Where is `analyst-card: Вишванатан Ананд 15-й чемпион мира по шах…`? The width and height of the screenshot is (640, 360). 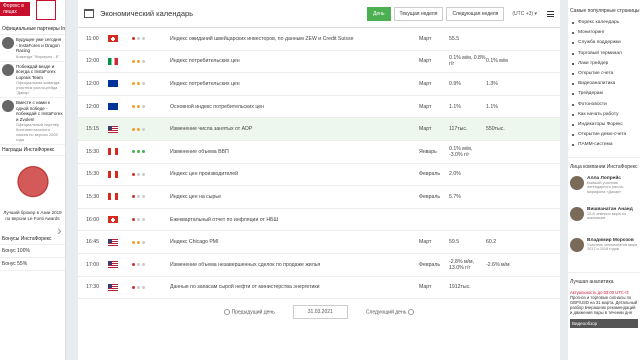 analyst-card: Вишванатан Ананд 15-й чемпион мира по шах… is located at coordinates (604, 219).